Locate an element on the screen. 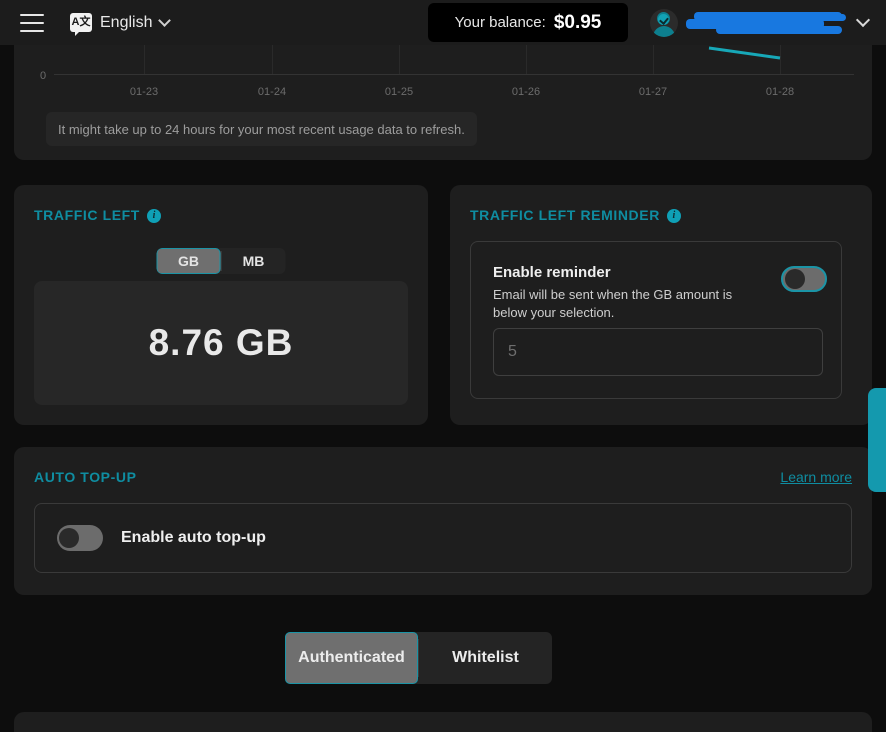  unit-toggle-mb: MB is located at coordinates (254, 261).